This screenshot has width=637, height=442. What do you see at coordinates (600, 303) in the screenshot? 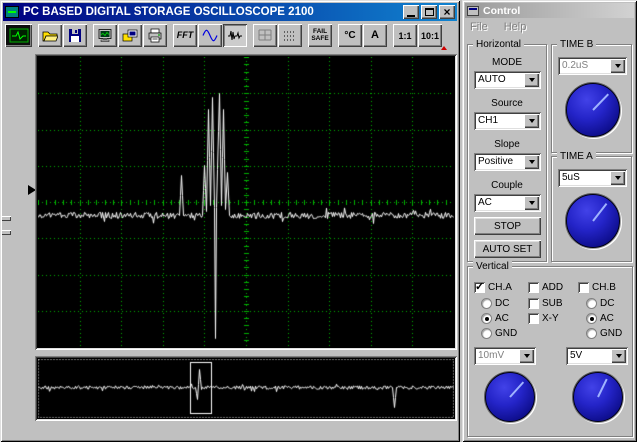
I see `channel-b-dc-radio: DC` at bounding box center [600, 303].